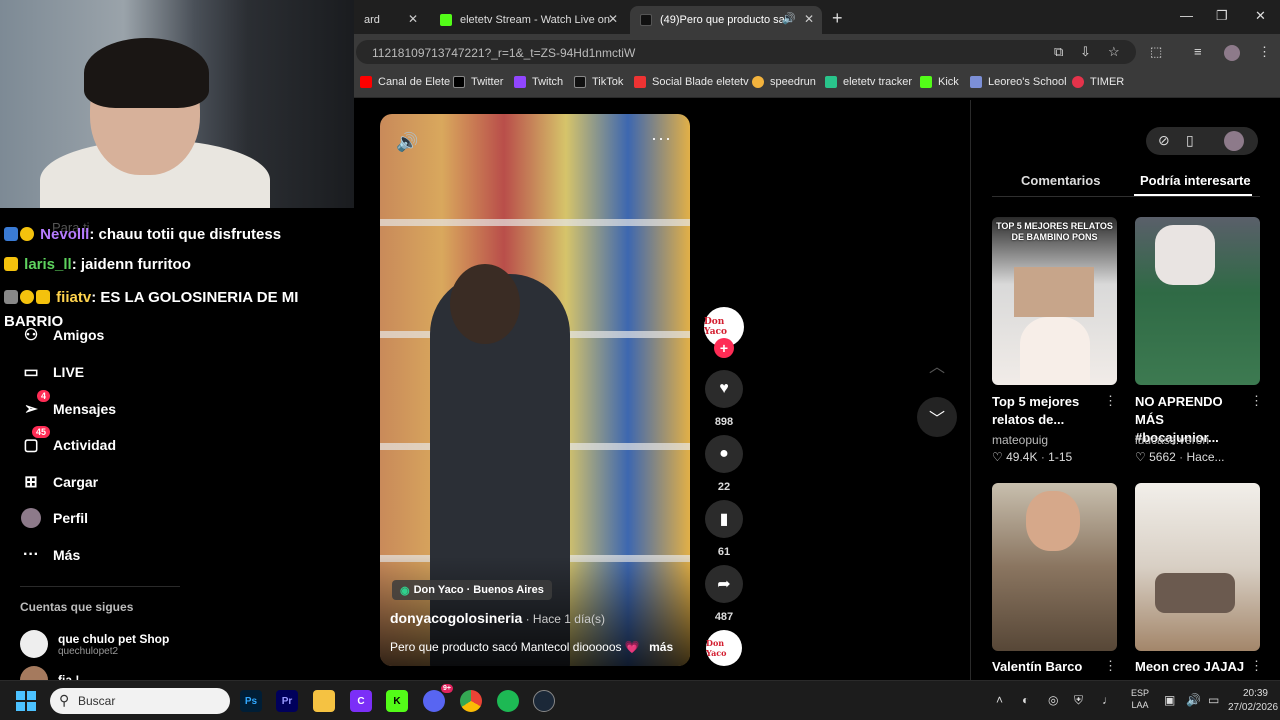 Image resolution: width=1280 pixels, height=720 pixels. What do you see at coordinates (544, 701) in the screenshot?
I see `steam-icon` at bounding box center [544, 701].